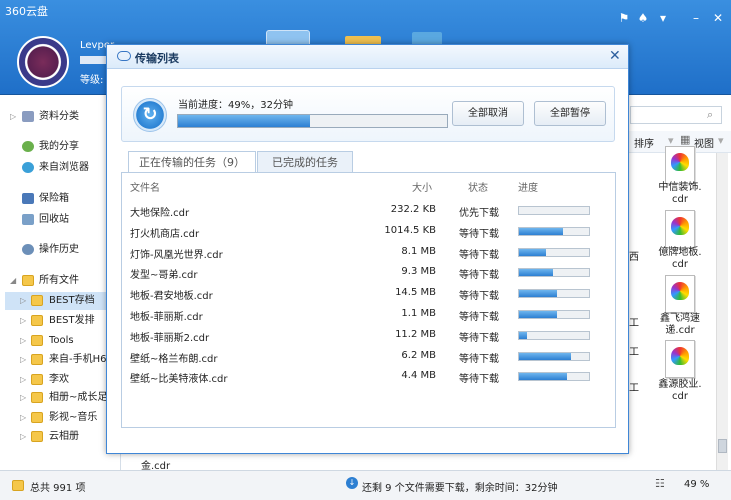  What do you see at coordinates (192, 162) in the screenshot?
I see `tab-transferring: 正在传输的任务（9）` at bounding box center [192, 162].